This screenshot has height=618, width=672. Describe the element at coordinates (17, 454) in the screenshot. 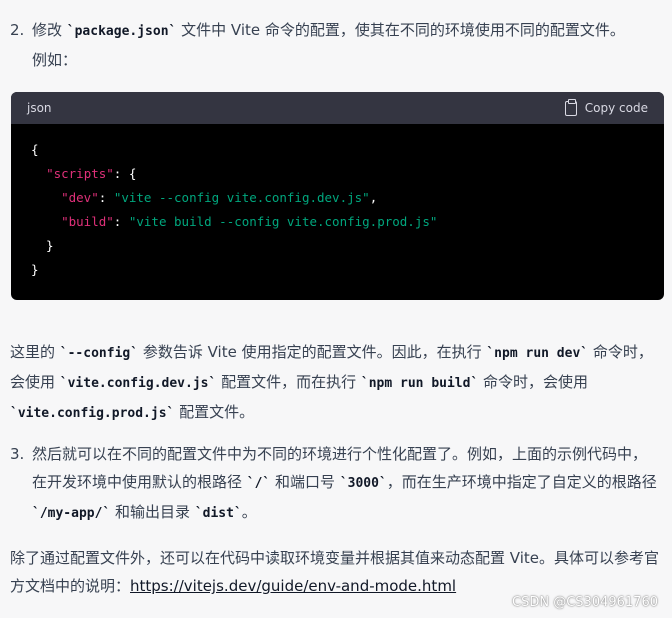

I see `list-number: 3.` at that location.